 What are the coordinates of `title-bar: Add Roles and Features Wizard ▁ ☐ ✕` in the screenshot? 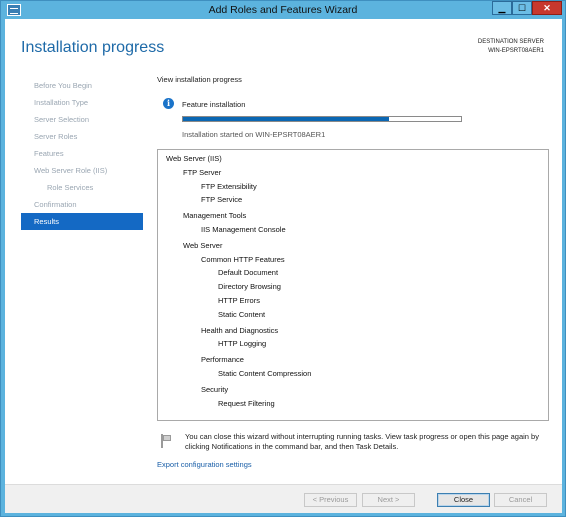 It's located at (283, 10).